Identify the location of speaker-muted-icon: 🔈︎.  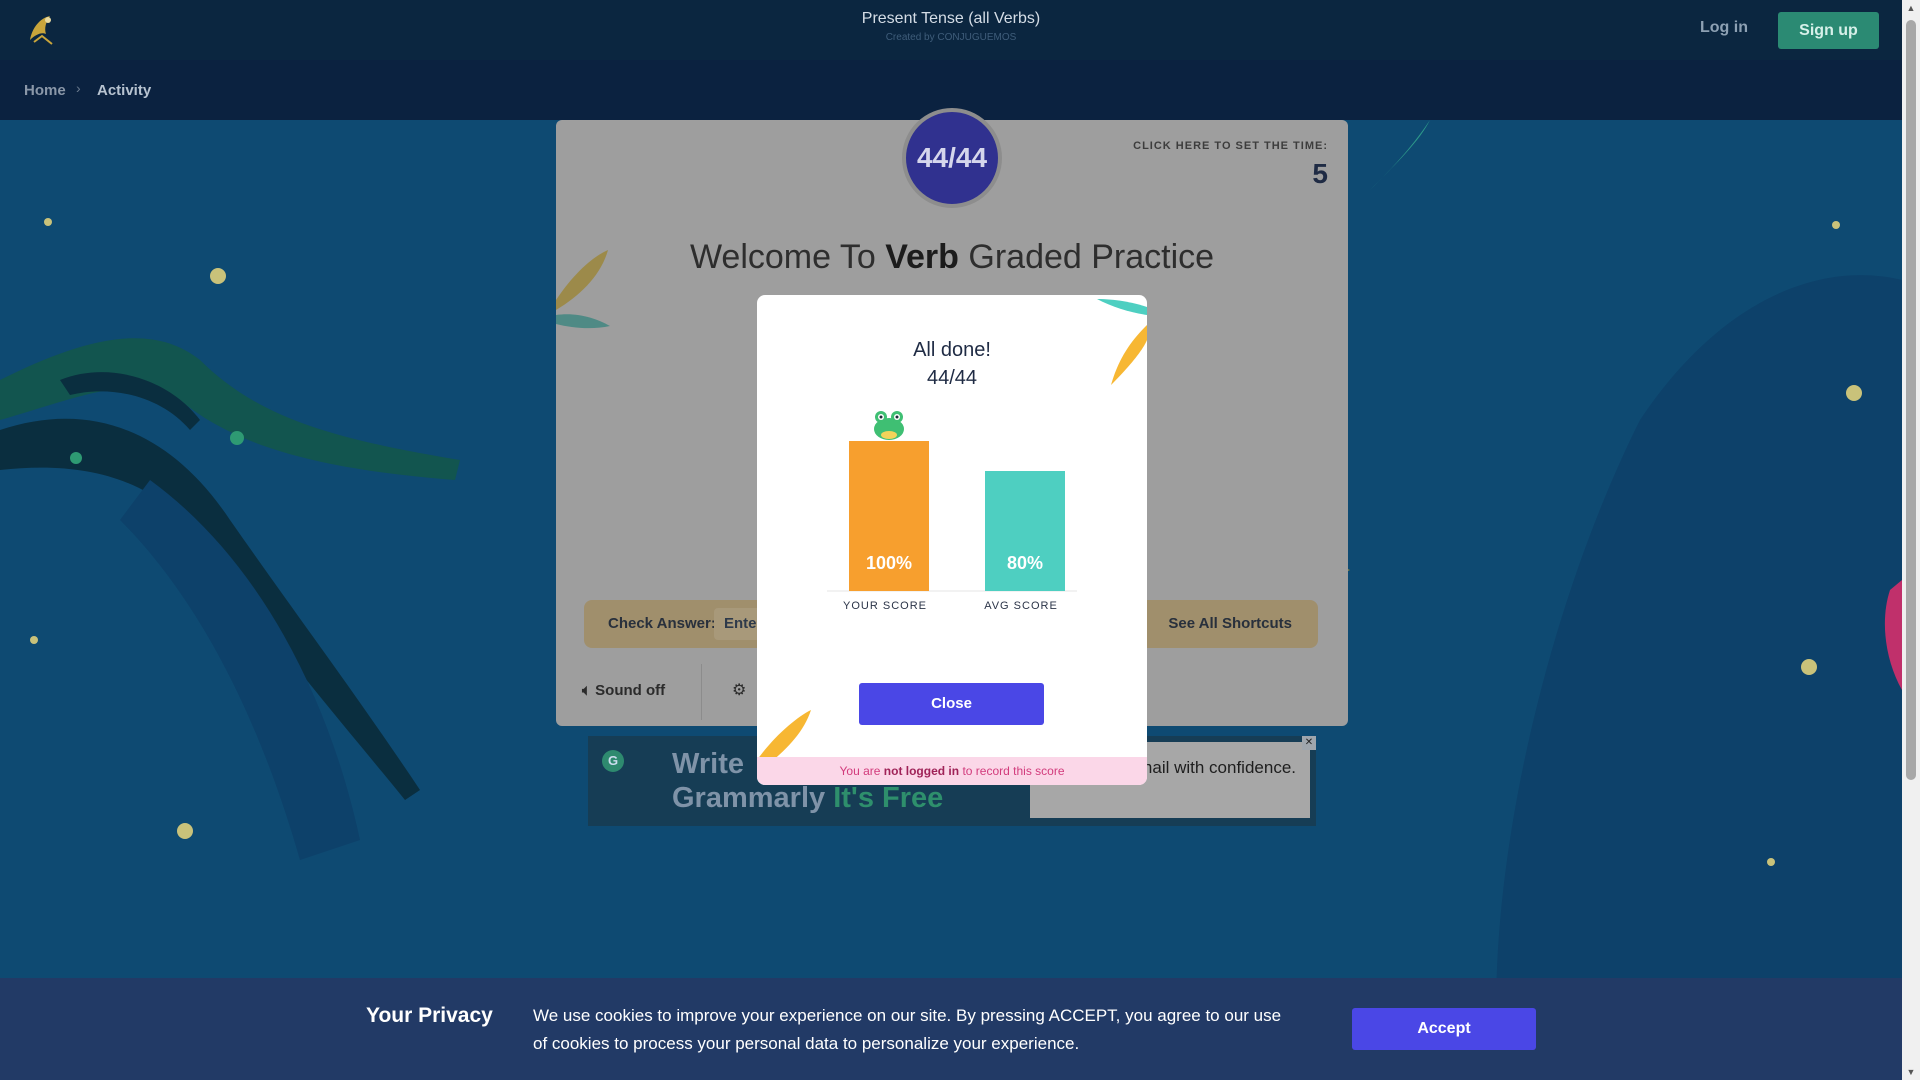
(589, 690).